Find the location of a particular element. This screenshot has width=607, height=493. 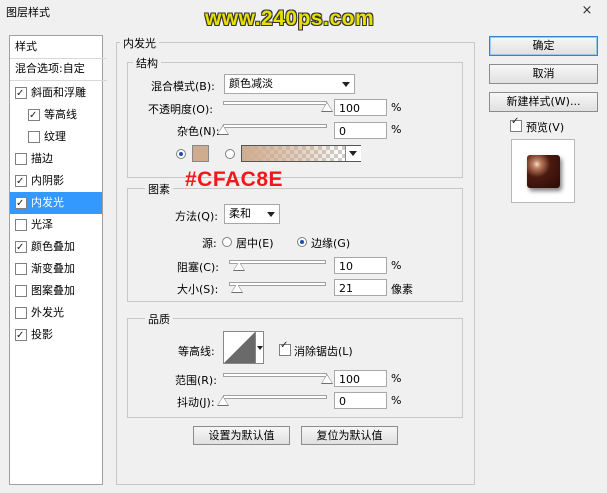

gradient-dropdown is located at coordinates (353, 153).